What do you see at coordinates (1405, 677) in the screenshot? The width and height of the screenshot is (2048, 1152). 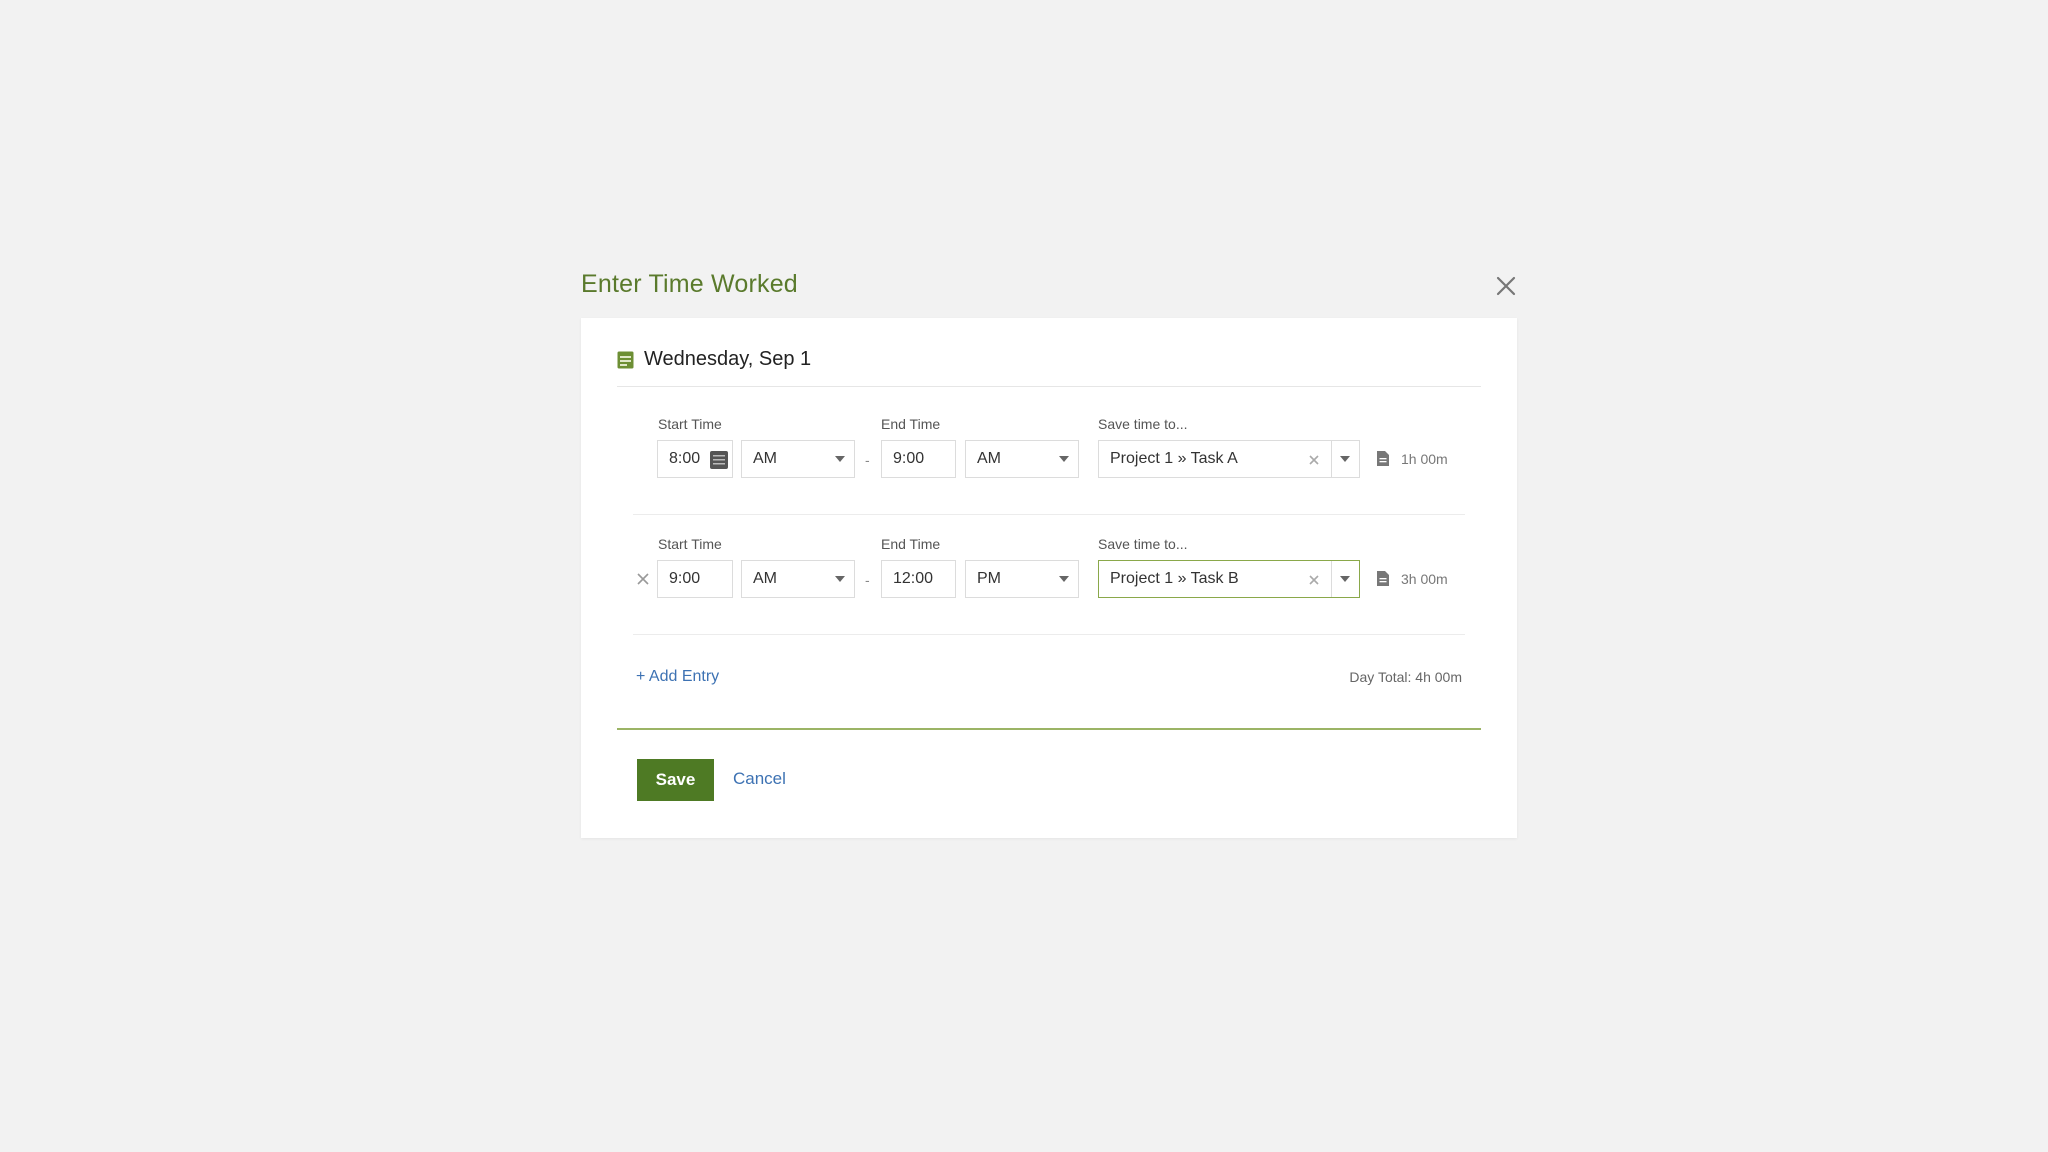 I see `day-total: Day Total: 4h 00m` at bounding box center [1405, 677].